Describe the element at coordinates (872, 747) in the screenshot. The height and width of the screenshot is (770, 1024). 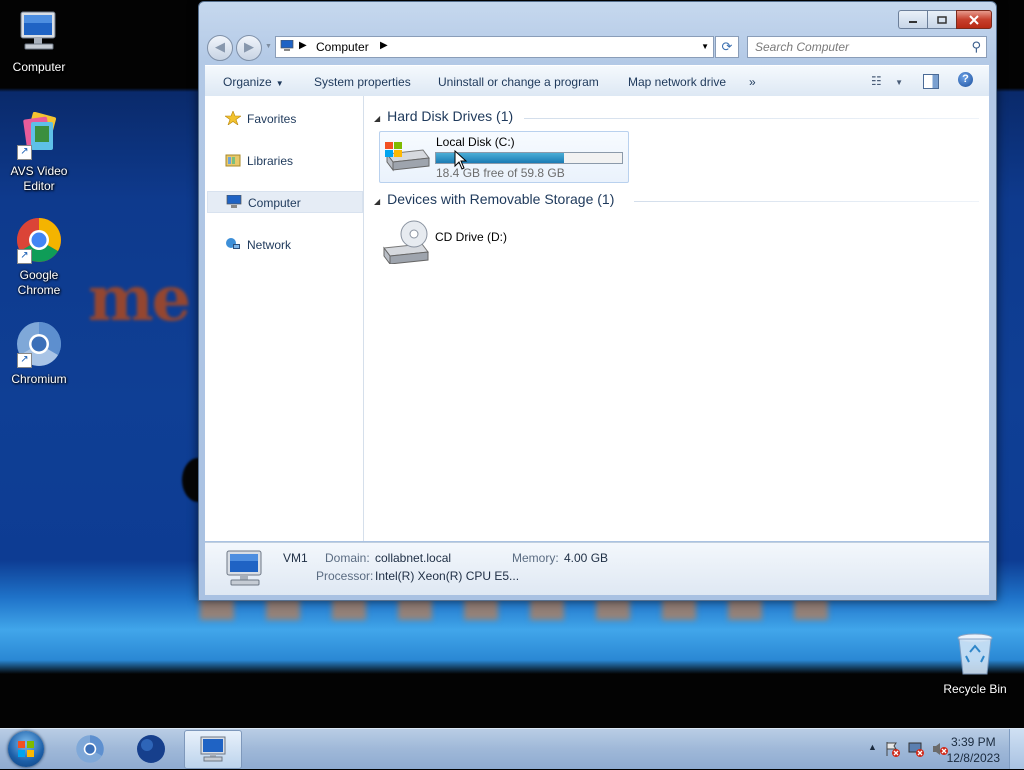
I see `show-hidden-icons-button: ▲` at that location.